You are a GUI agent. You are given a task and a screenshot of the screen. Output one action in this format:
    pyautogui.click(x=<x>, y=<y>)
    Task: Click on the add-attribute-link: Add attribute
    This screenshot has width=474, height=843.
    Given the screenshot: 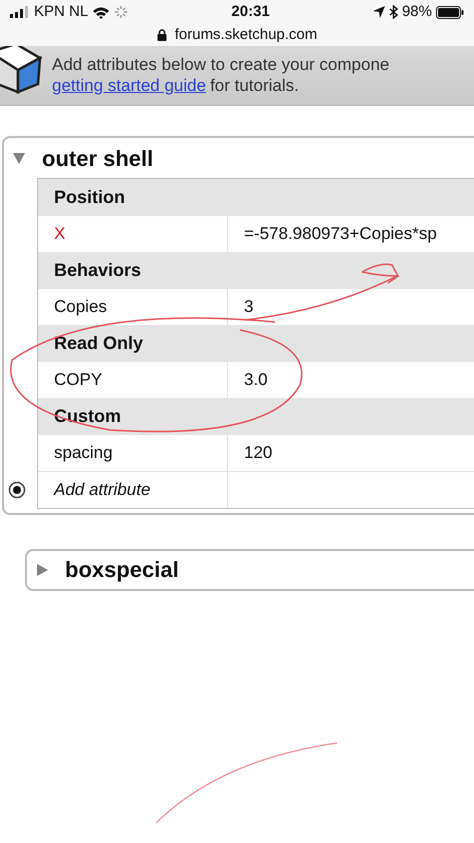 What is the action you would take?
    pyautogui.click(x=133, y=490)
    